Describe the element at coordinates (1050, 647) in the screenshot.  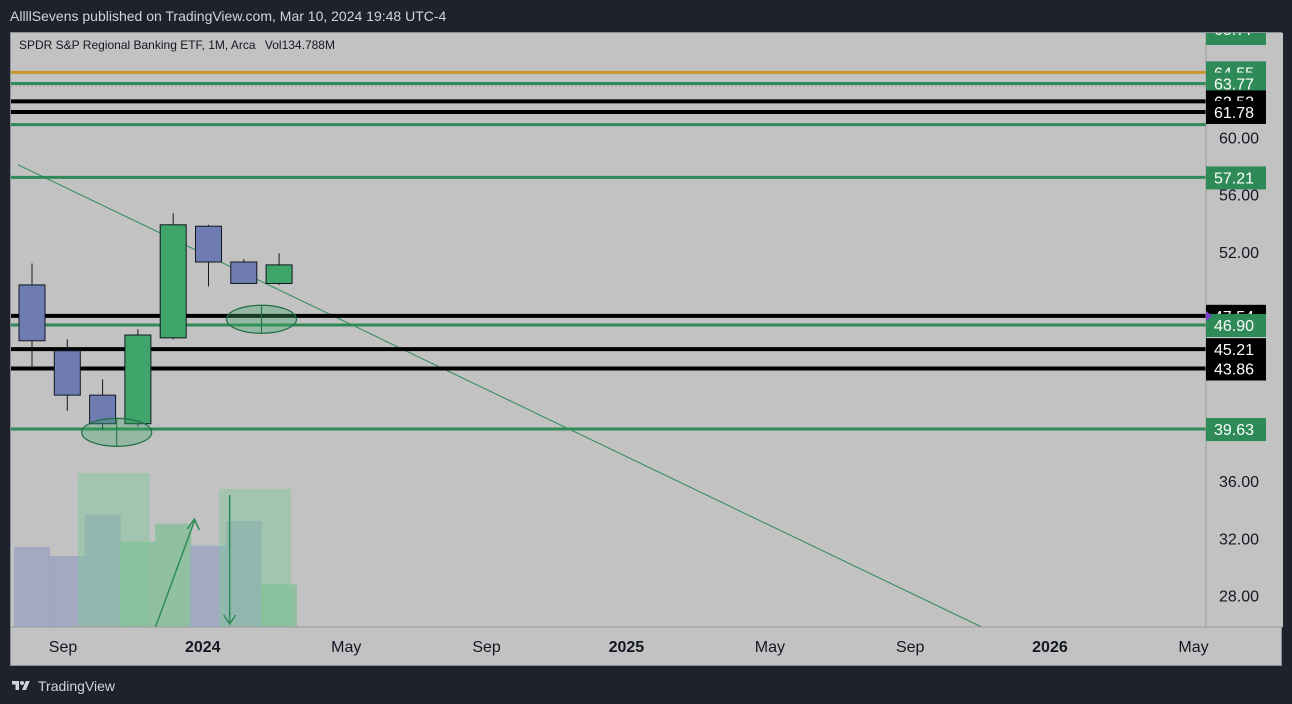
I see `time-tick-label: 2026` at that location.